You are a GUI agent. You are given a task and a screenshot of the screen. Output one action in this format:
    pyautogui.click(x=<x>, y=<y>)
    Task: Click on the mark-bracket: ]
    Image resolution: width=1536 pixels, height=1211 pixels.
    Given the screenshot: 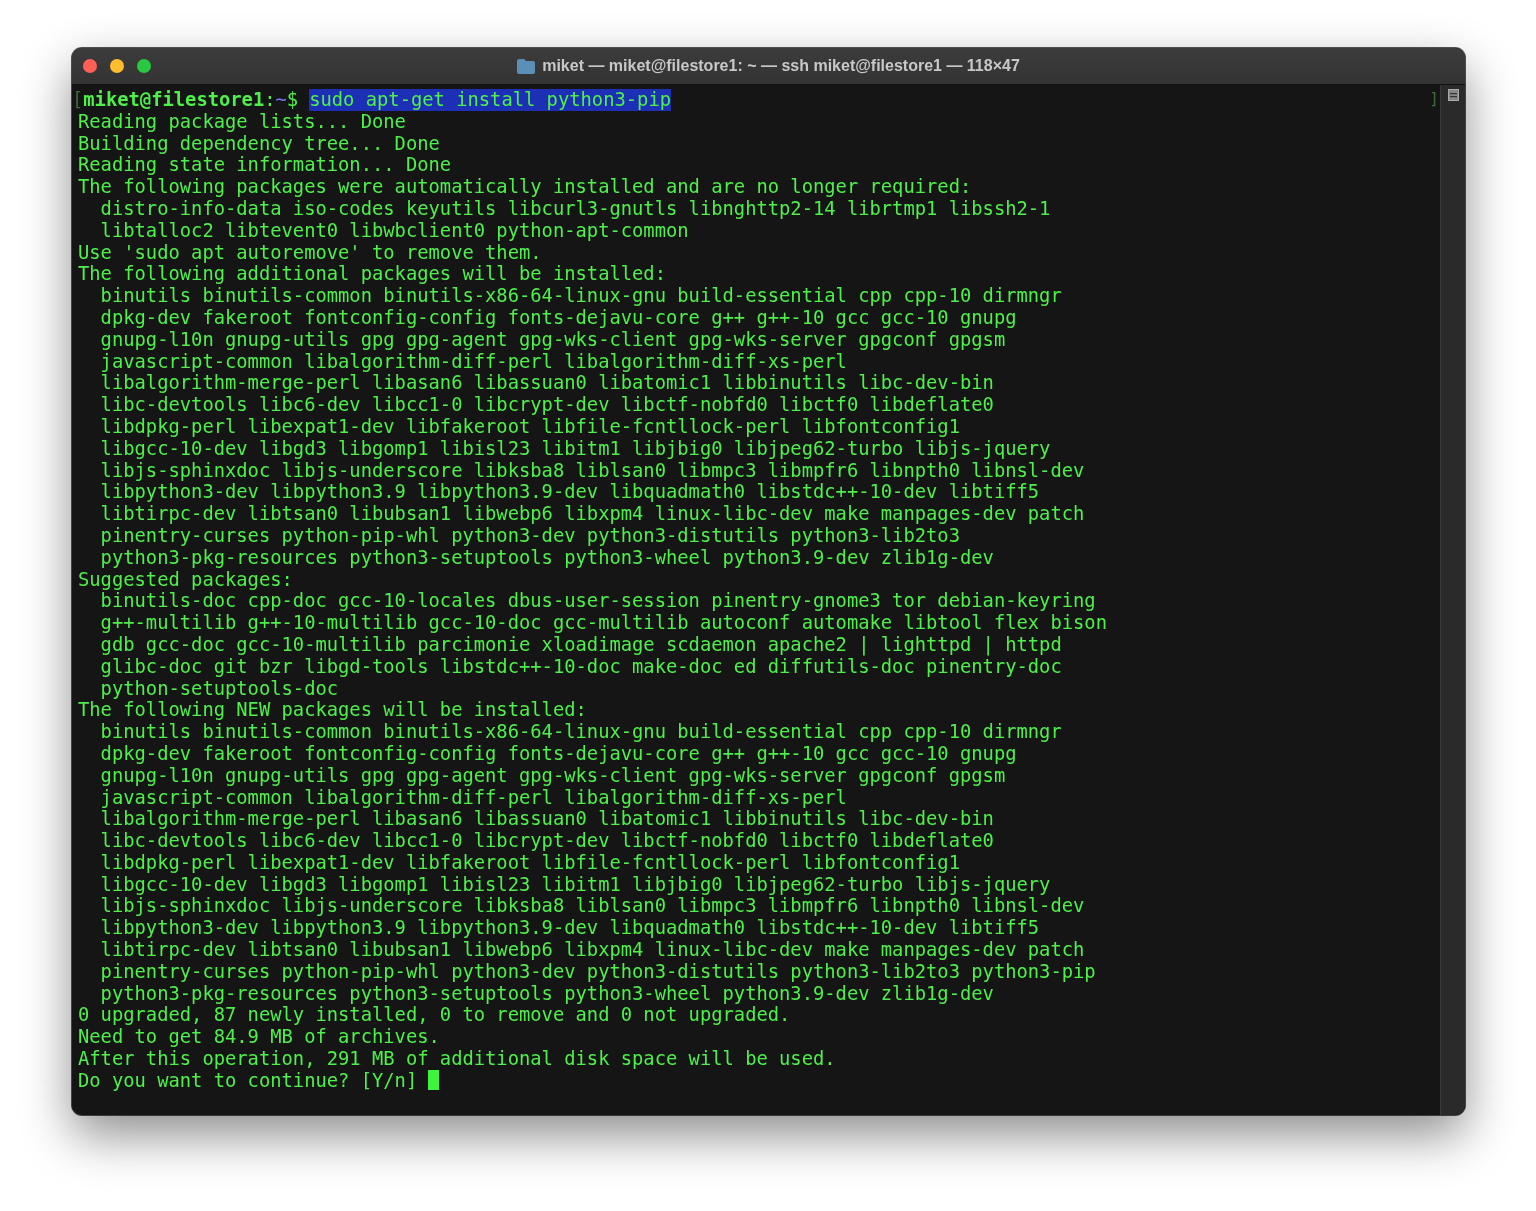 What is the action you would take?
    pyautogui.click(x=1434, y=99)
    